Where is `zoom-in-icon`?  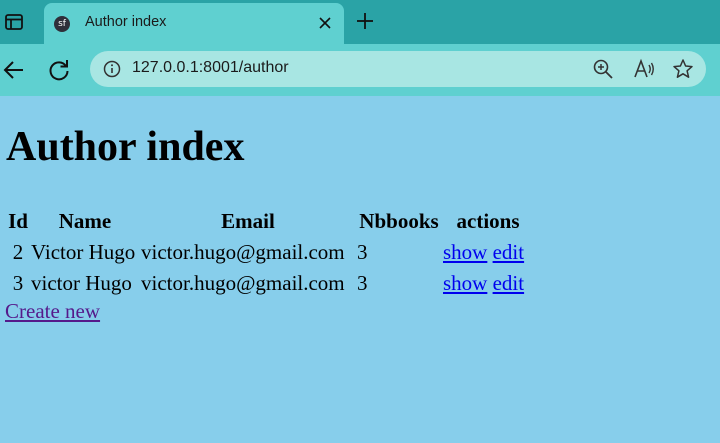
zoom-in-icon is located at coordinates (603, 69).